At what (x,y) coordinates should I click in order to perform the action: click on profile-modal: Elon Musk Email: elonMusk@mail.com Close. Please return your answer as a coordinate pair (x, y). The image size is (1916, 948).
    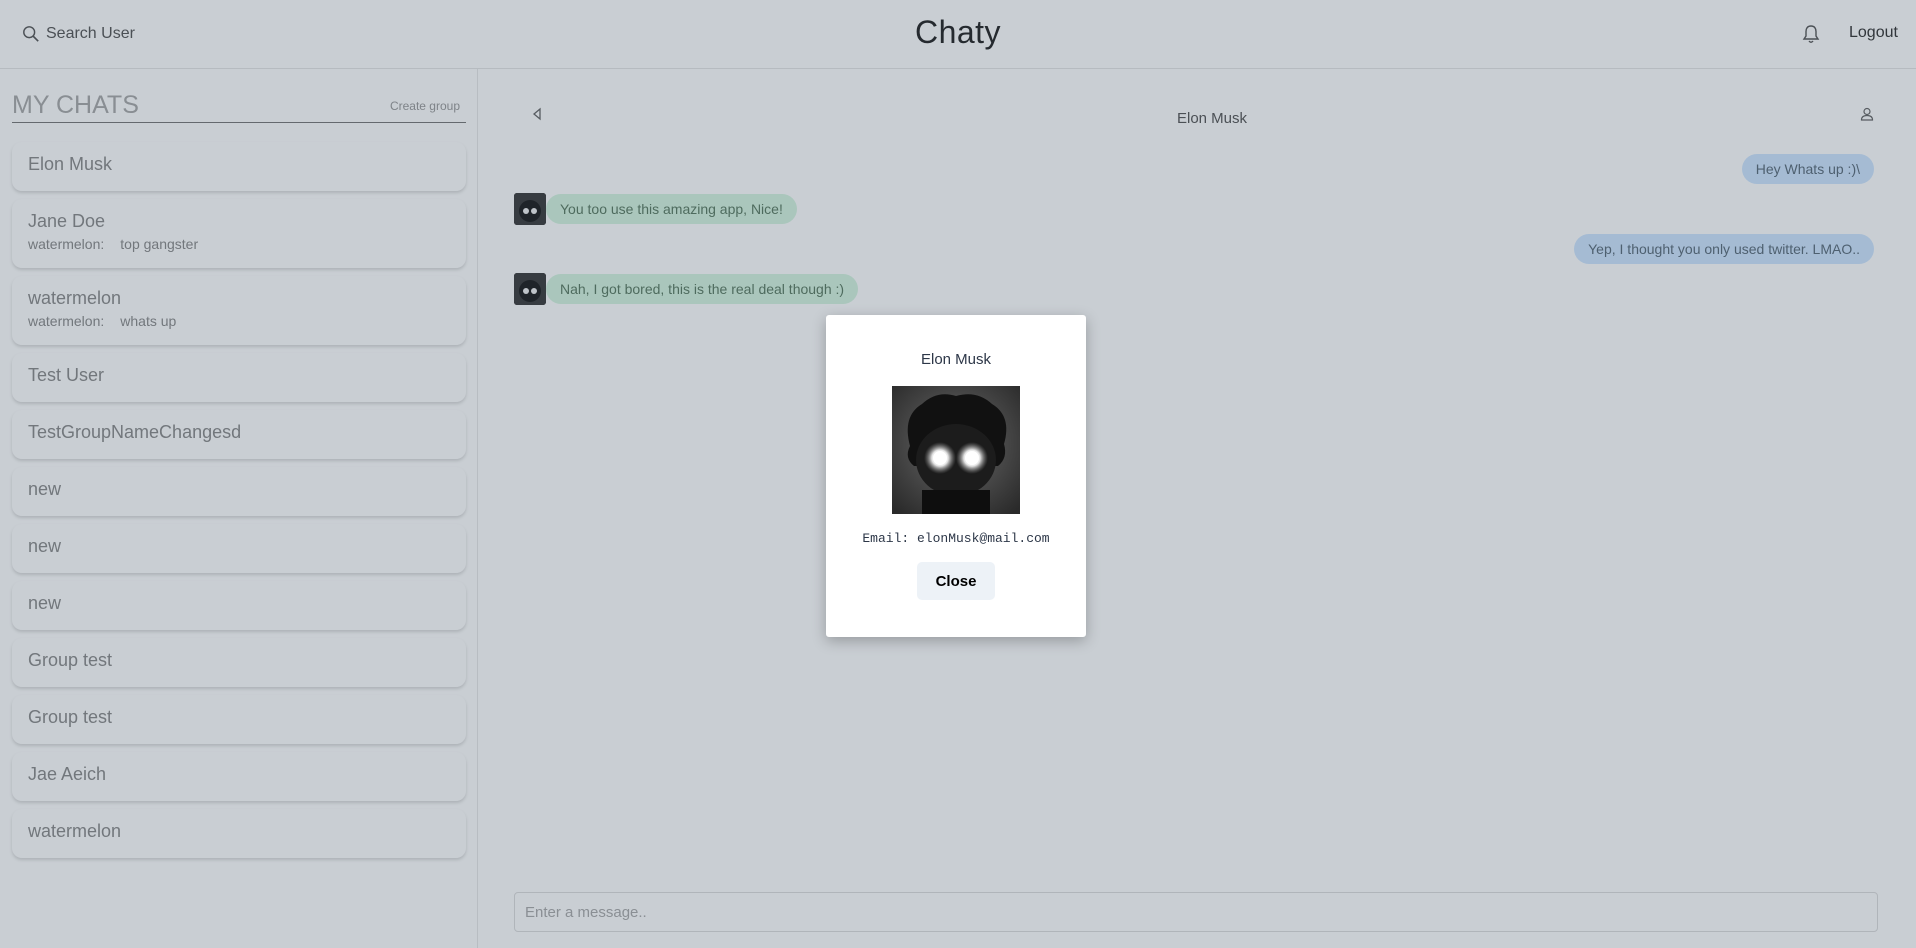
    Looking at the image, I should click on (956, 476).